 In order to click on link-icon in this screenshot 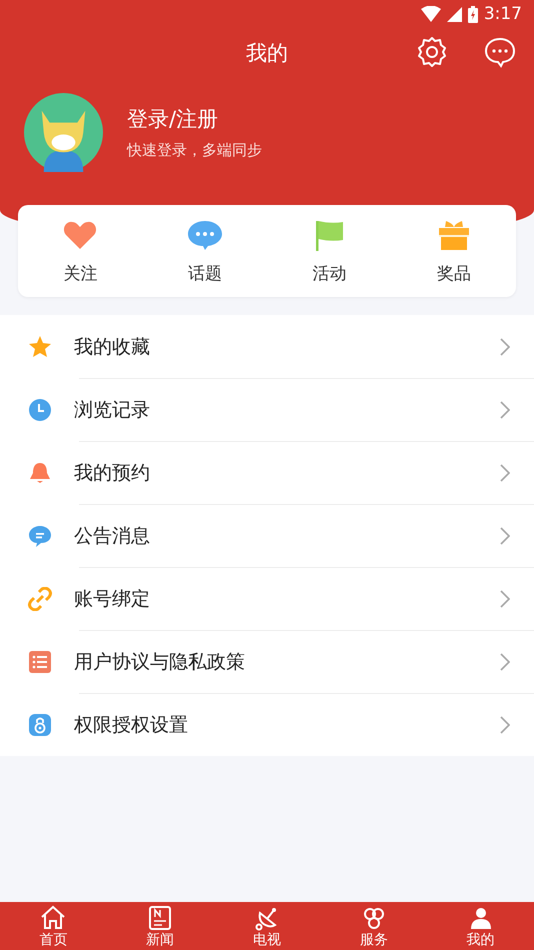, I will do `click(40, 598)`.